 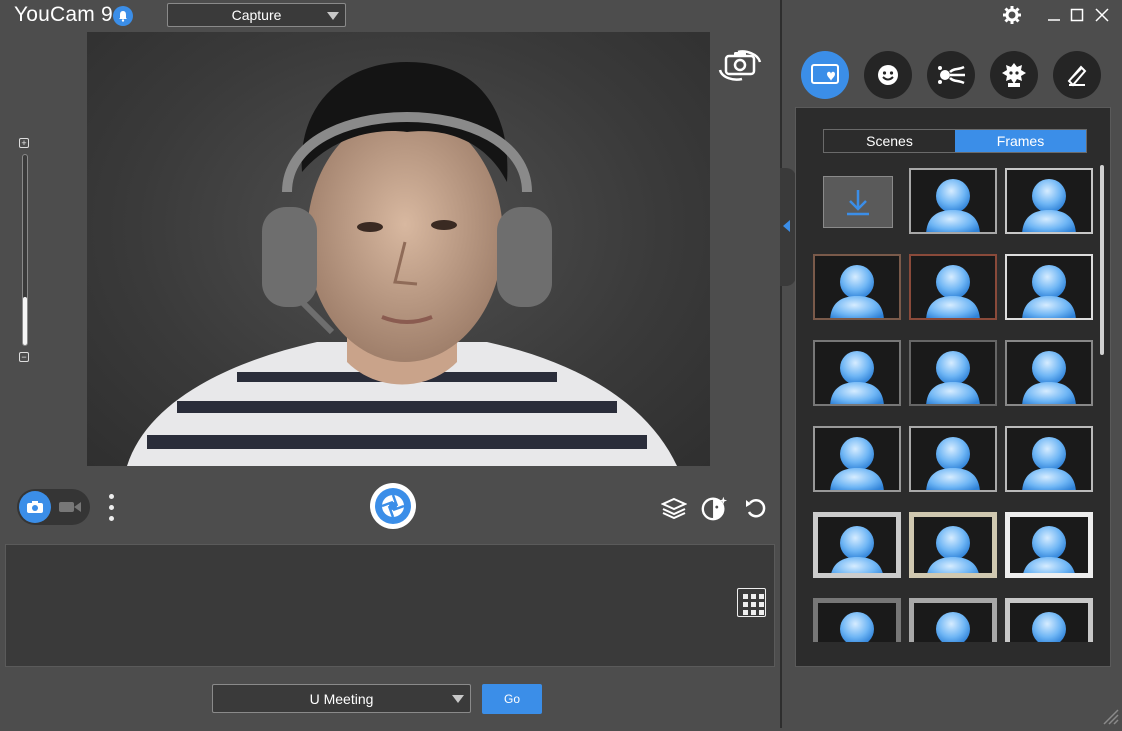 What do you see at coordinates (1108, 714) in the screenshot?
I see `resize-grip-icon` at bounding box center [1108, 714].